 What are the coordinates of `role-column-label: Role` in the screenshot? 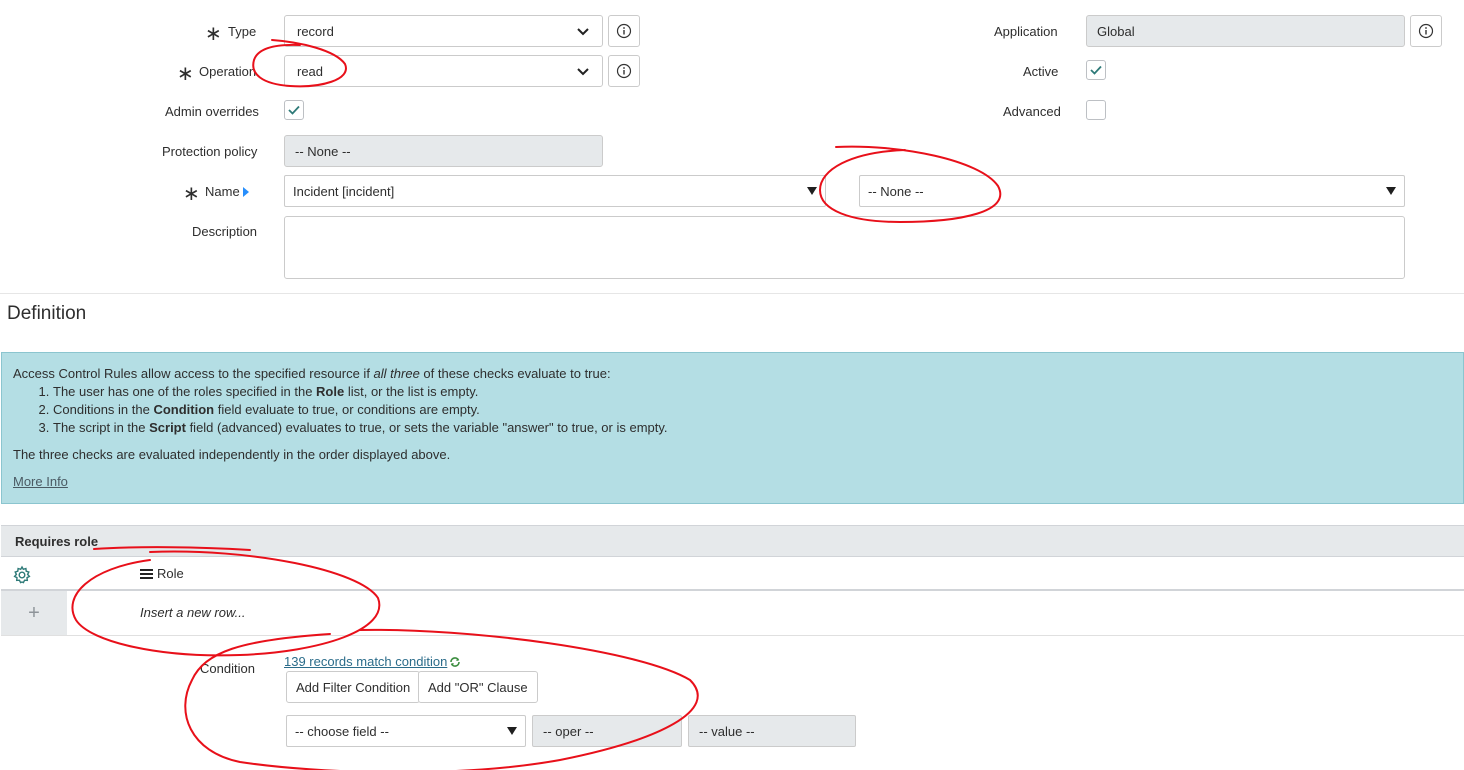 It's located at (170, 573).